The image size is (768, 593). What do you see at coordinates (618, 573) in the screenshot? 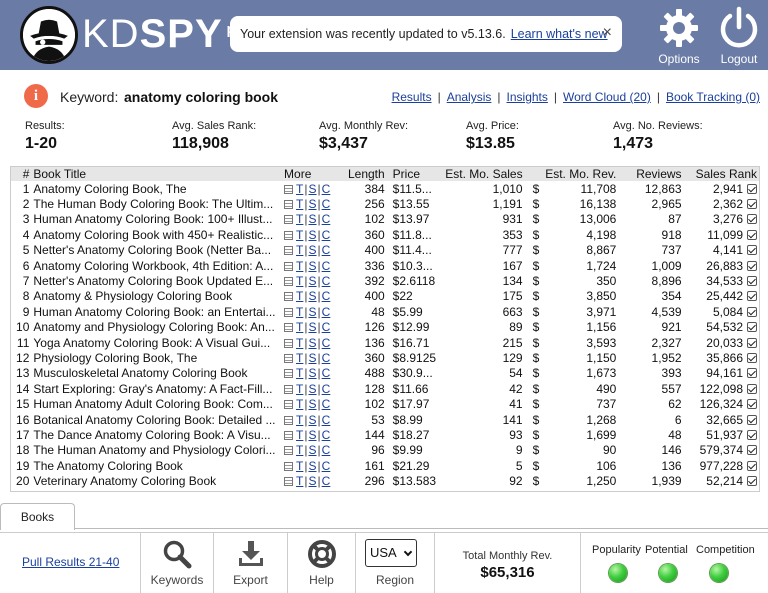
I see `popularity-light-icon` at bounding box center [618, 573].